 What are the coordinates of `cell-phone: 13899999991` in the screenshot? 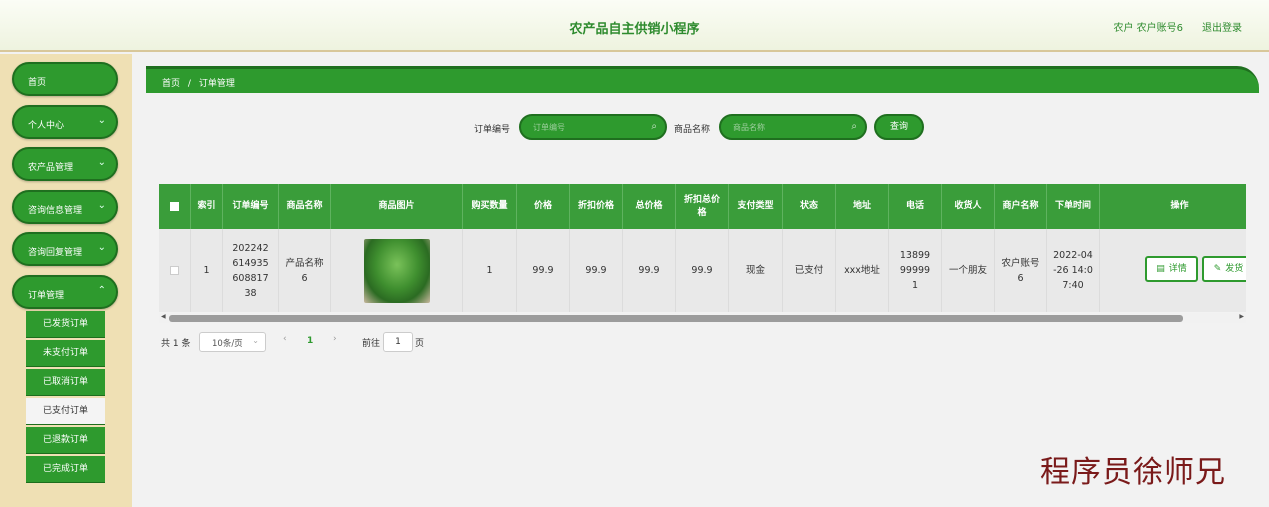 It's located at (915, 270).